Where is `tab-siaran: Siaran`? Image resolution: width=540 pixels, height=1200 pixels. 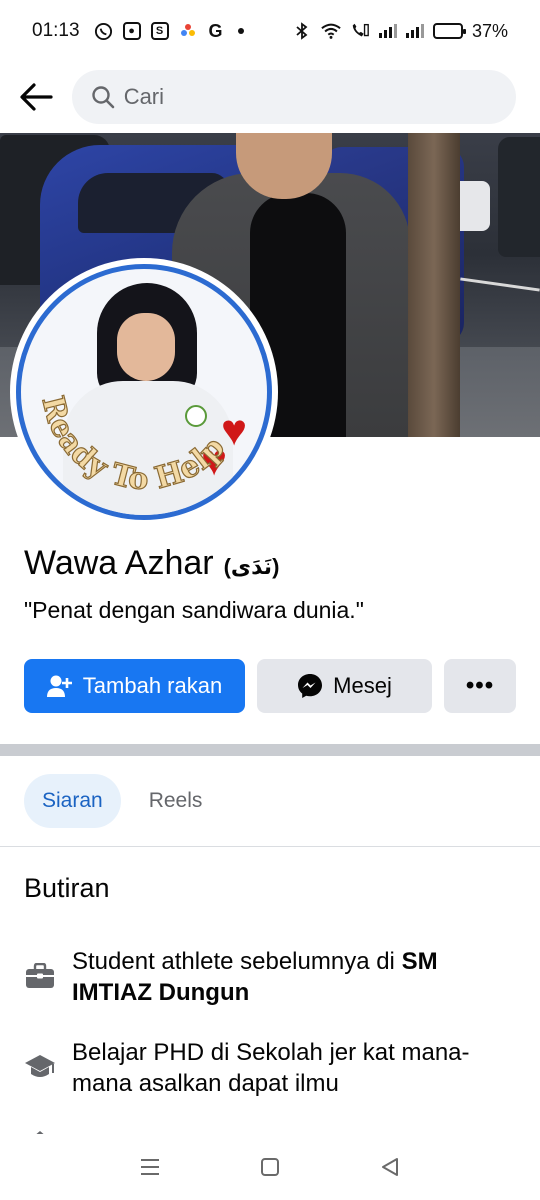
tab-siaran: Siaran is located at coordinates (72, 801).